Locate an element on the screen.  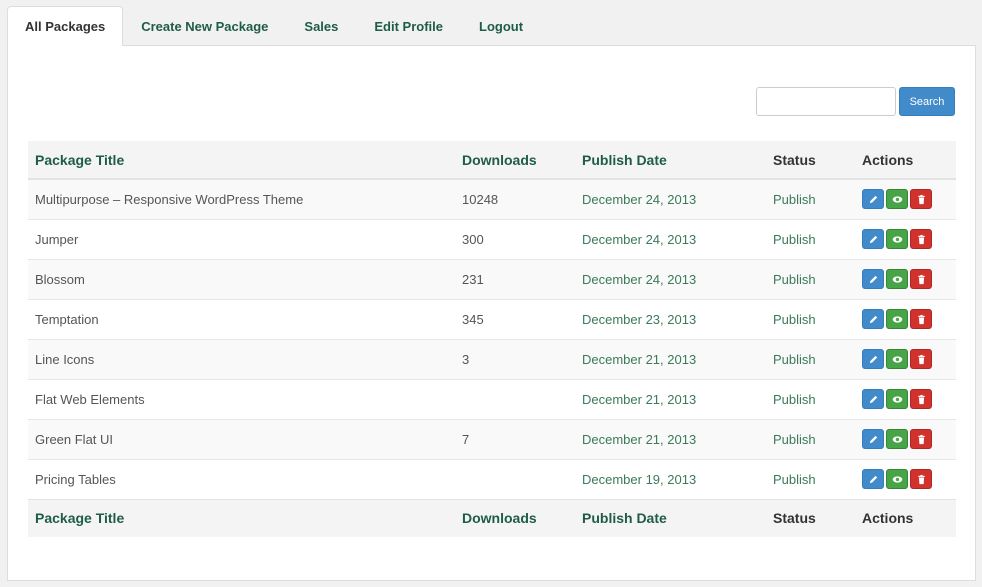
tab-logout: Logout is located at coordinates (501, 26).